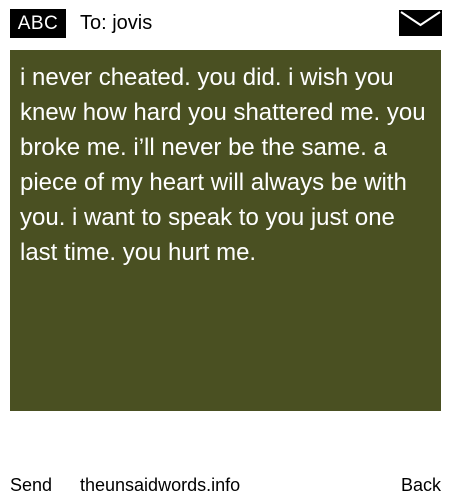 The width and height of the screenshot is (450, 500). I want to click on site-link: theunsaidwords.info, so click(160, 485).